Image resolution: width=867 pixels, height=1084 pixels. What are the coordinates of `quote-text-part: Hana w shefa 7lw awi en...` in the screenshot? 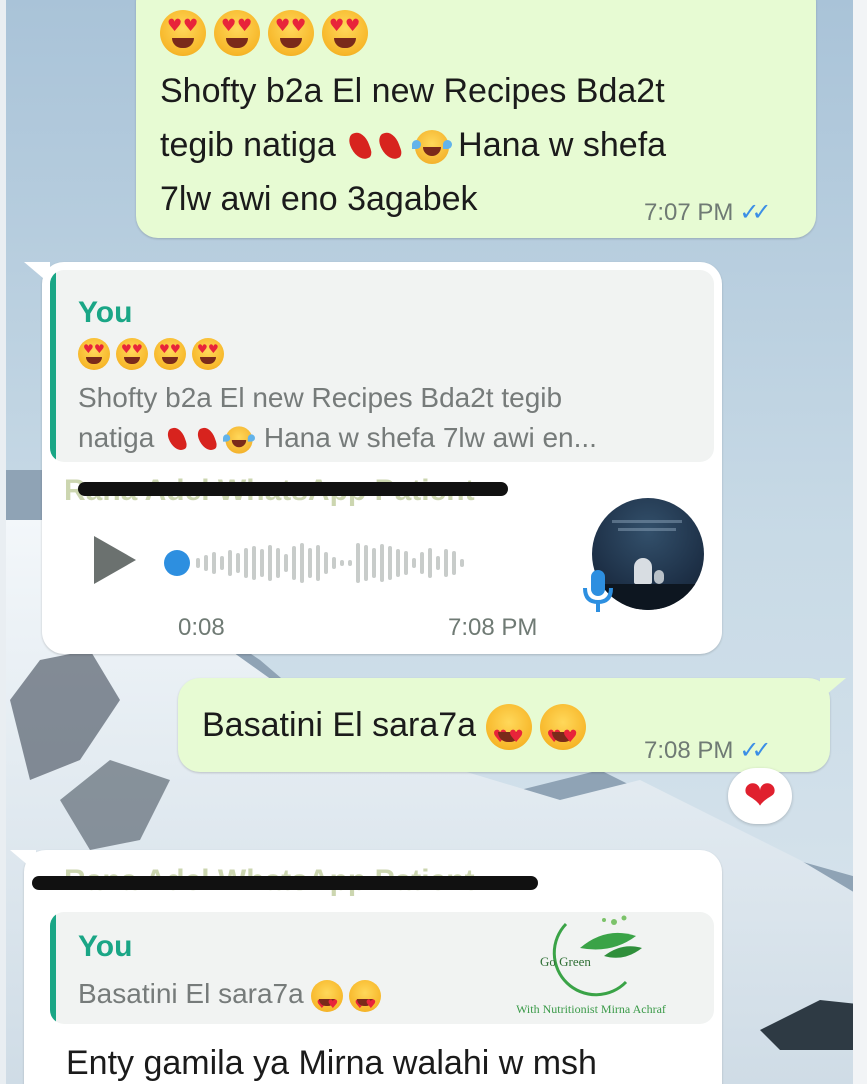 It's located at (430, 437).